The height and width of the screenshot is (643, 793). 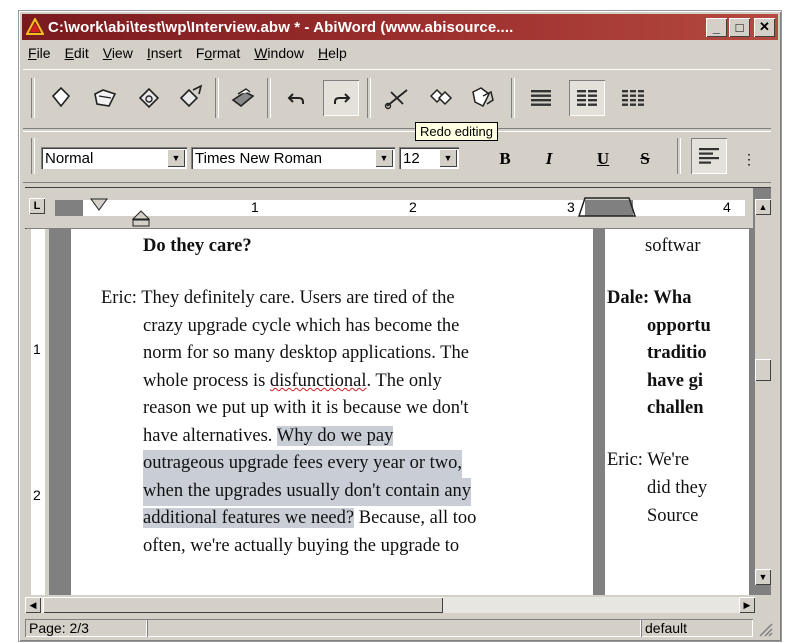 What do you see at coordinates (677, 488) in the screenshot?
I see `text-line: did they` at bounding box center [677, 488].